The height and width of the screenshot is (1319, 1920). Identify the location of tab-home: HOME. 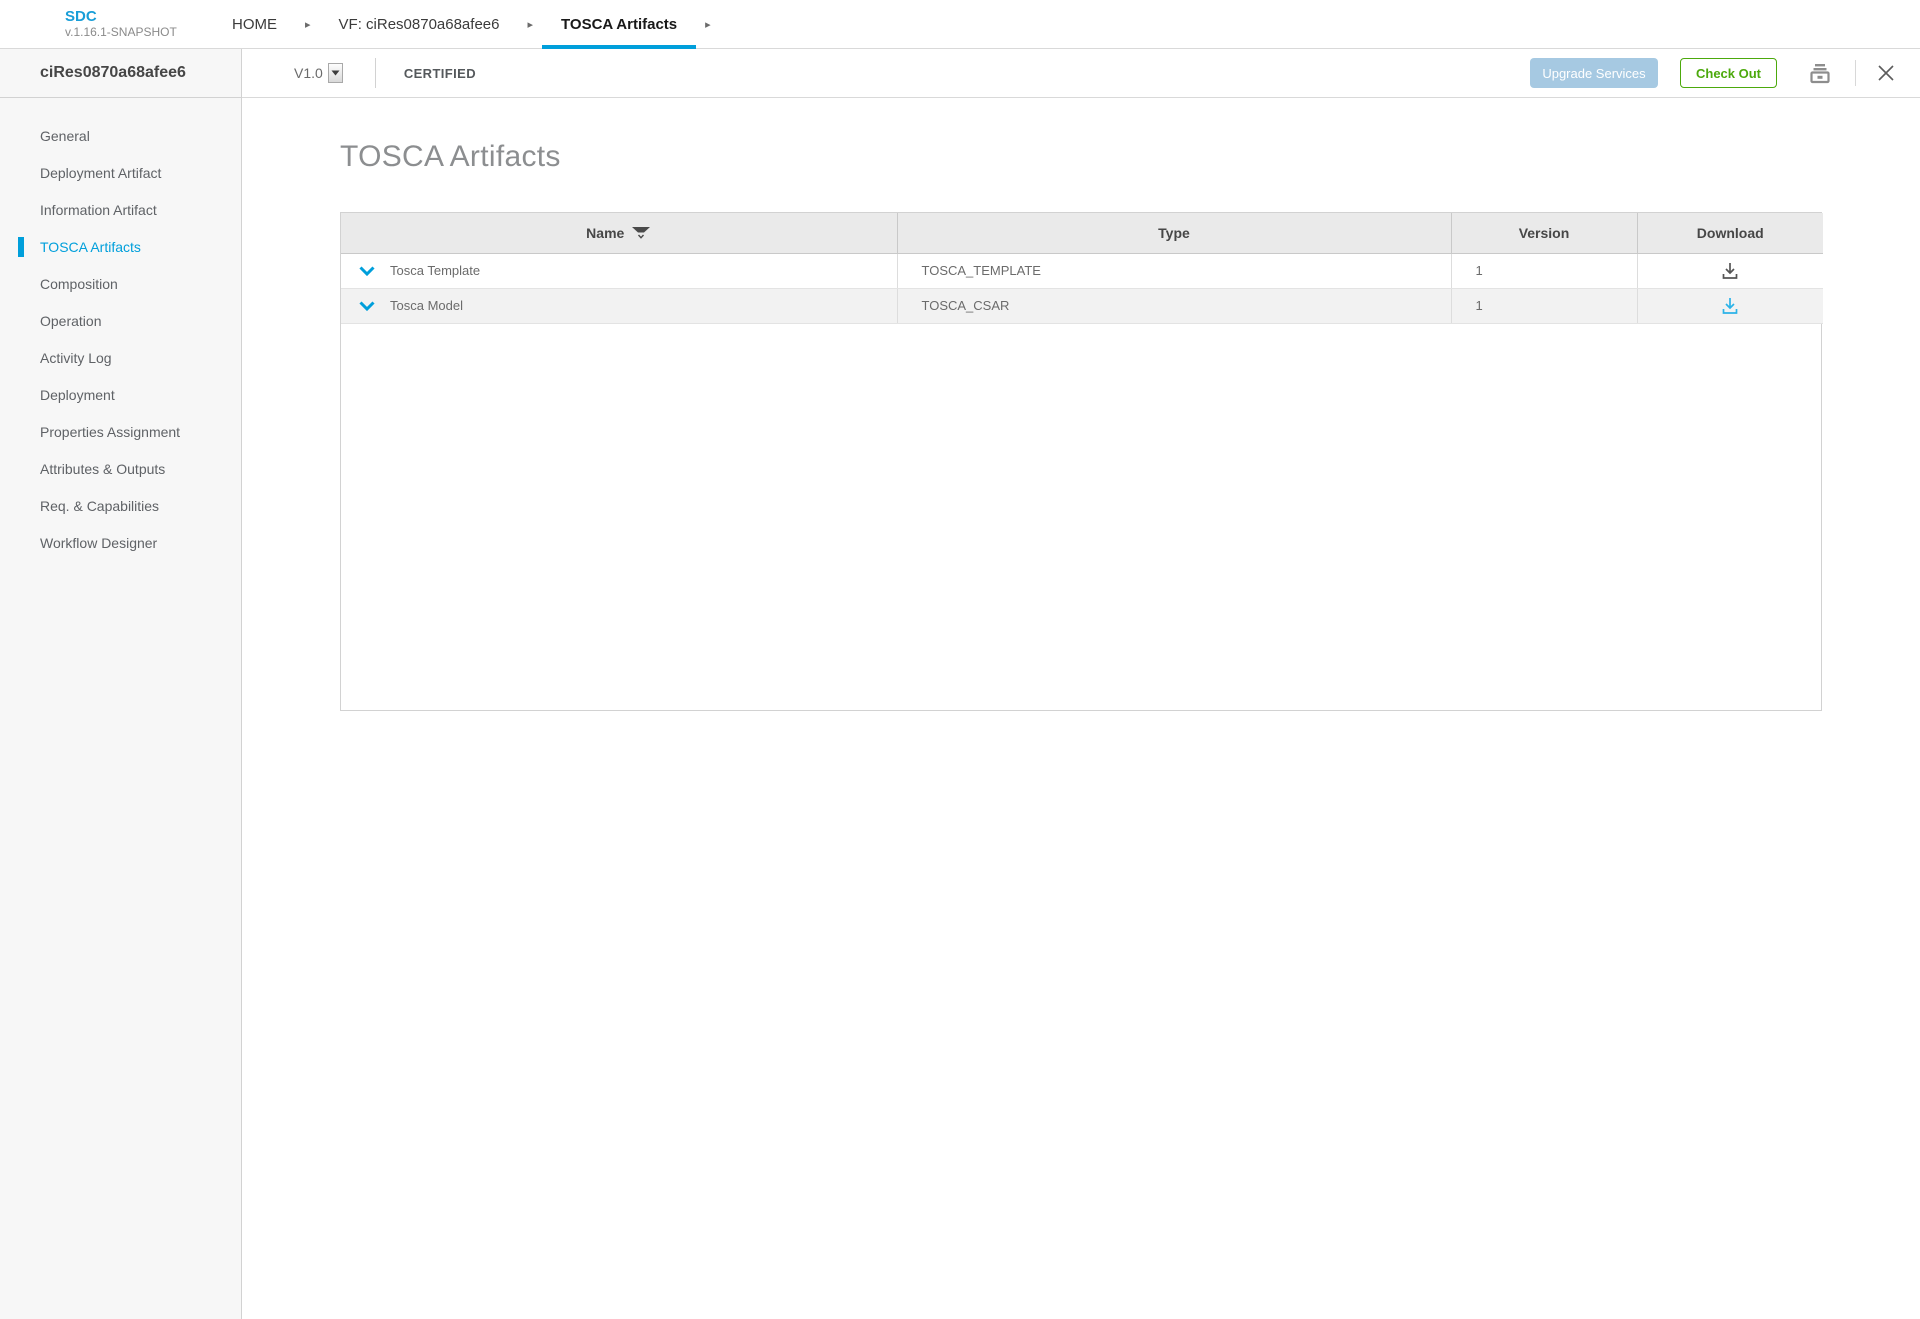
(254, 24).